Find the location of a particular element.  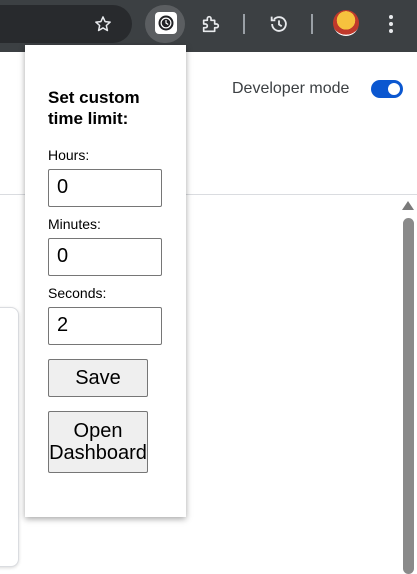

star-icon is located at coordinates (103, 24).